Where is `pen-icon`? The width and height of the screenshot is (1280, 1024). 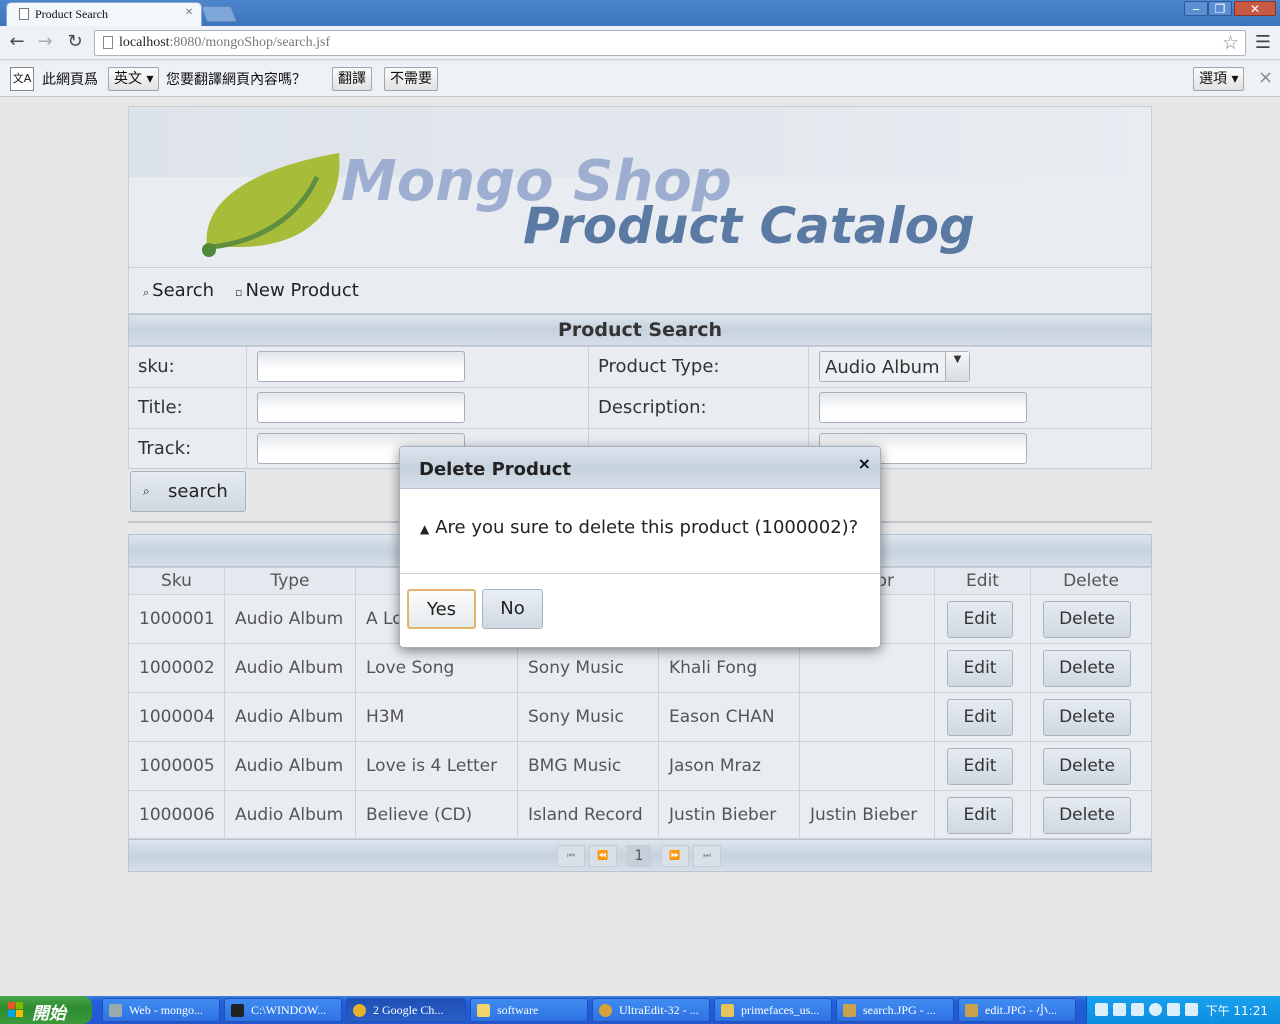 pen-icon is located at coordinates (1137, 1009).